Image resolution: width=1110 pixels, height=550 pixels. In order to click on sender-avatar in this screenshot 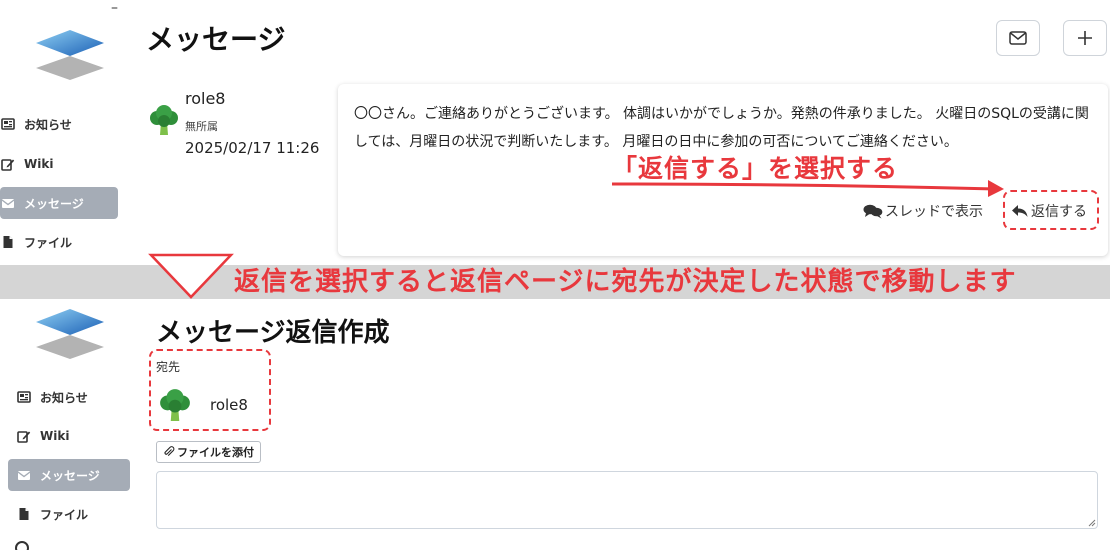, I will do `click(164, 120)`.